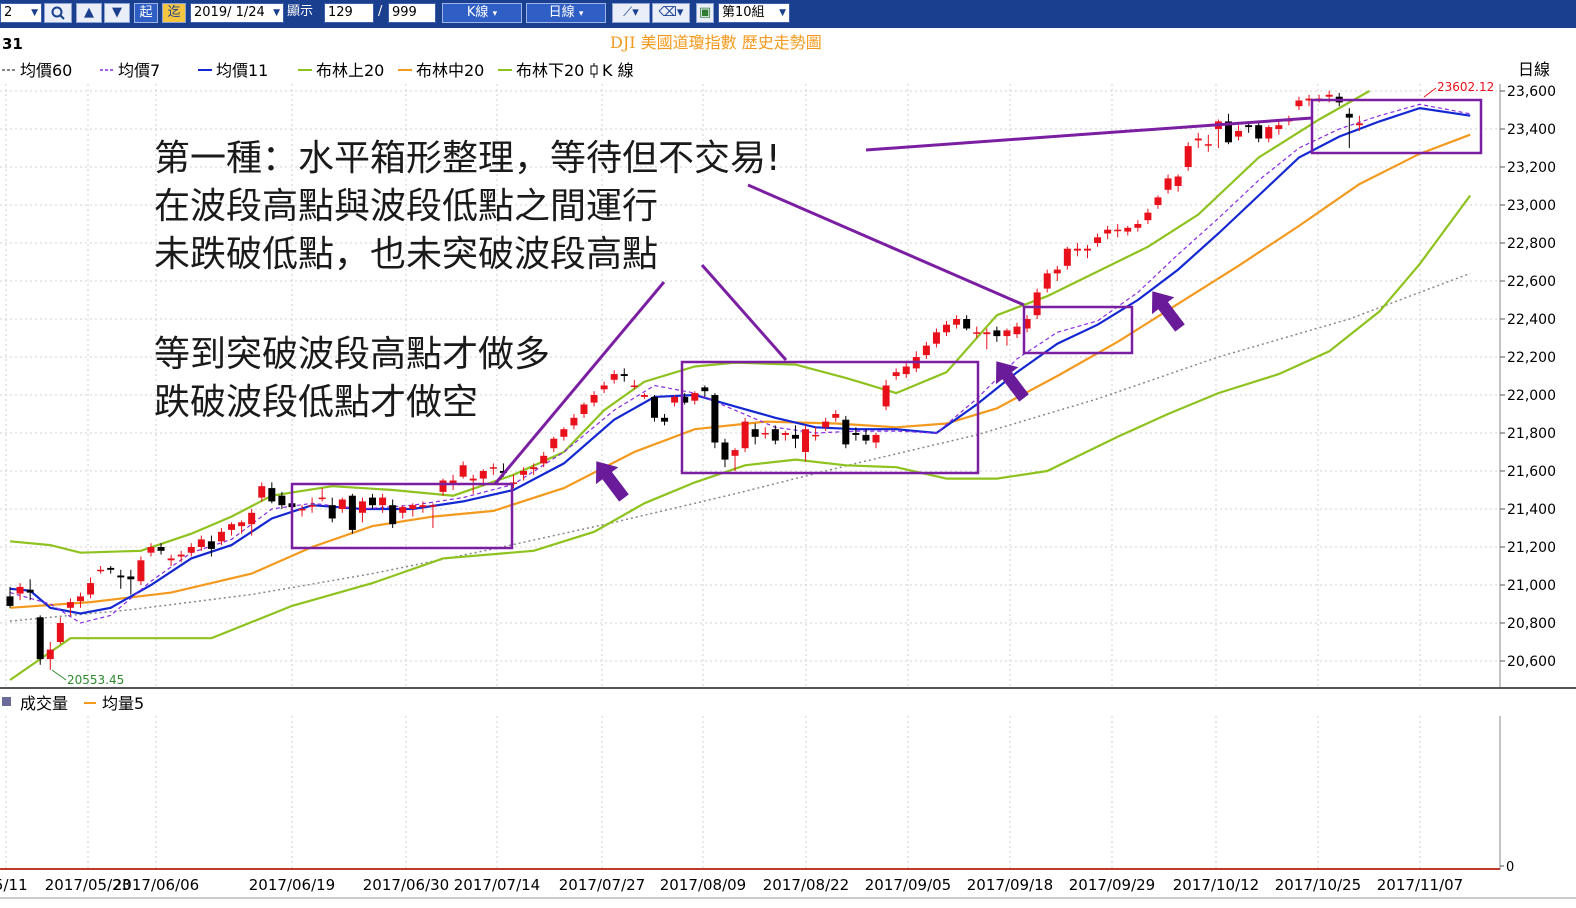  I want to click on left-code: 31, so click(12, 44).